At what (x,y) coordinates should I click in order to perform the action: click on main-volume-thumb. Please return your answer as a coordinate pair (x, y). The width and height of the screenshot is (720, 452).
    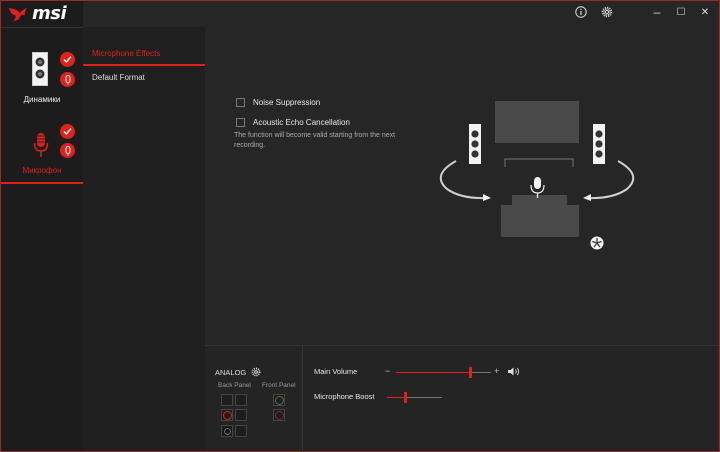
    Looking at the image, I should click on (470, 372).